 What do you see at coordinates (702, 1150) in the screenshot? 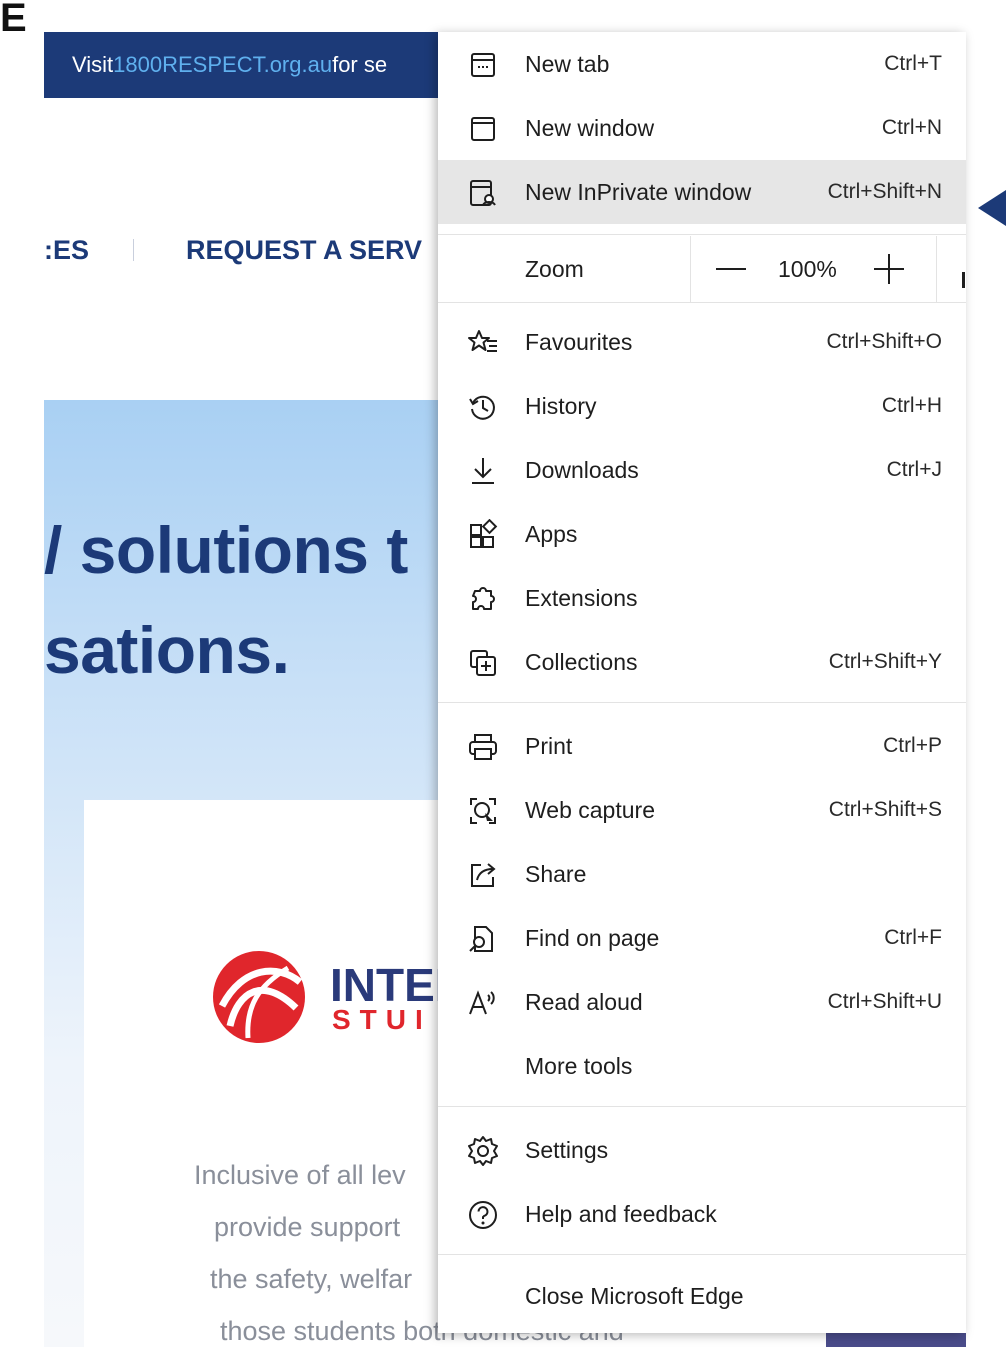
I see `menu-item-settings: Settings` at bounding box center [702, 1150].